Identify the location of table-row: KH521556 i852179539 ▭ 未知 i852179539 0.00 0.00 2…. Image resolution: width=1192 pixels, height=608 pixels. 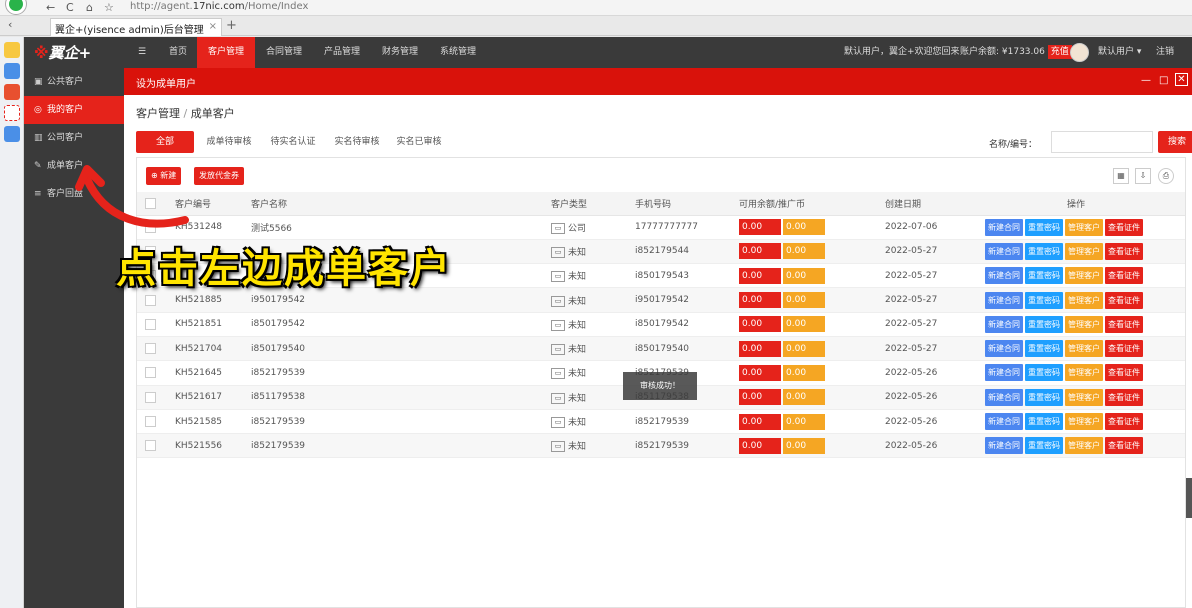
(661, 446).